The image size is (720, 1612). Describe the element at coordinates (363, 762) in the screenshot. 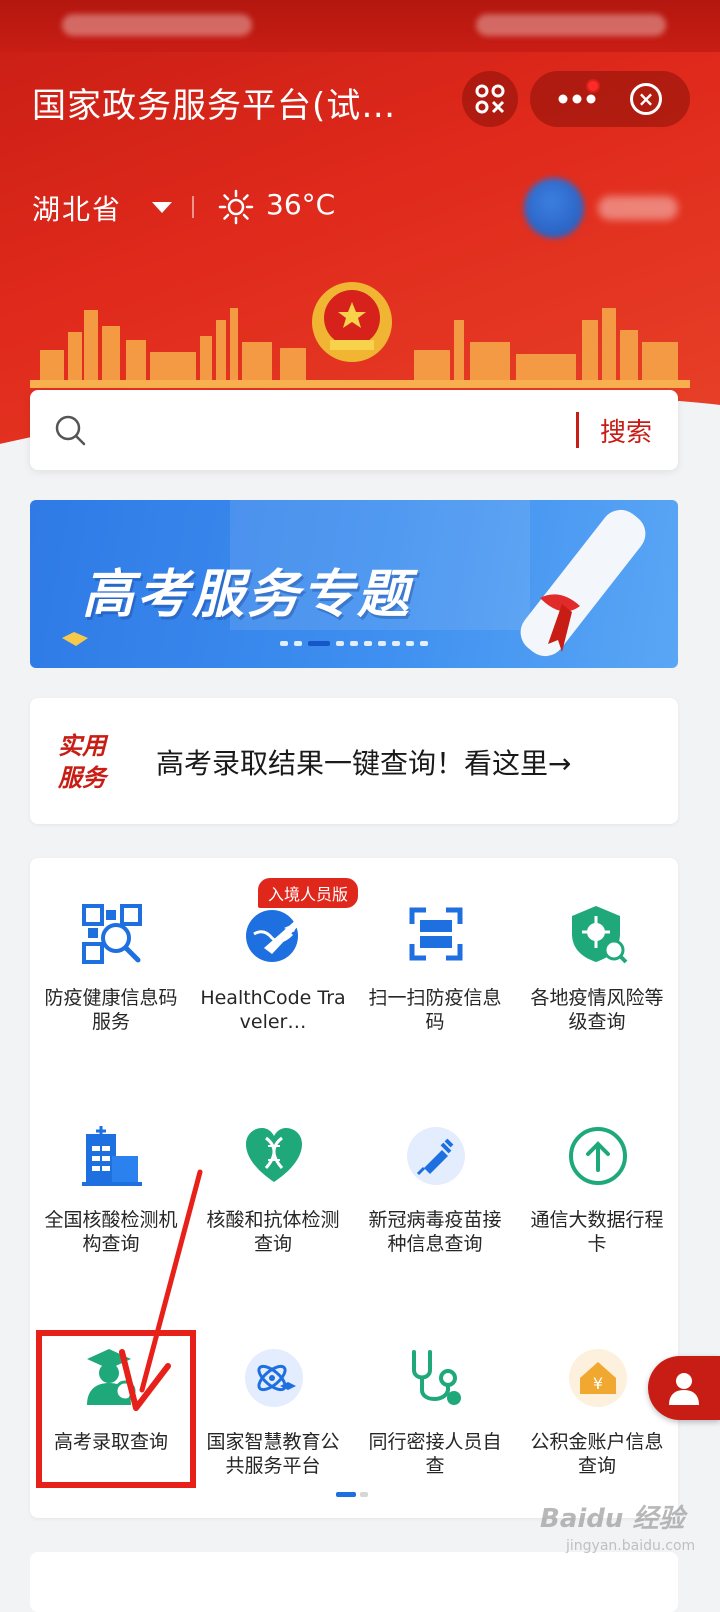

I see `practical-service-link: 高考录取结果一键查询！看这里→` at that location.